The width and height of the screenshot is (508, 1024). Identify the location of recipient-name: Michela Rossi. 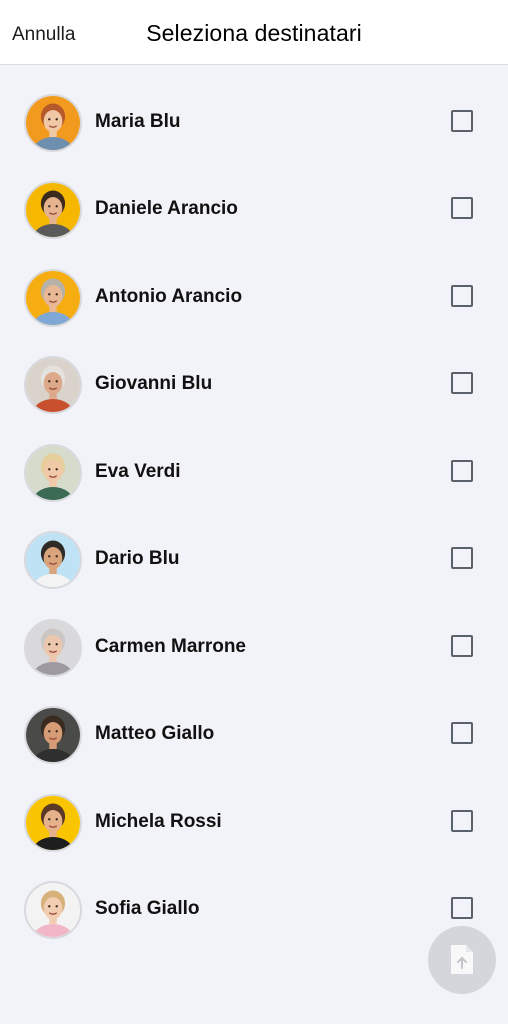
(158, 821).